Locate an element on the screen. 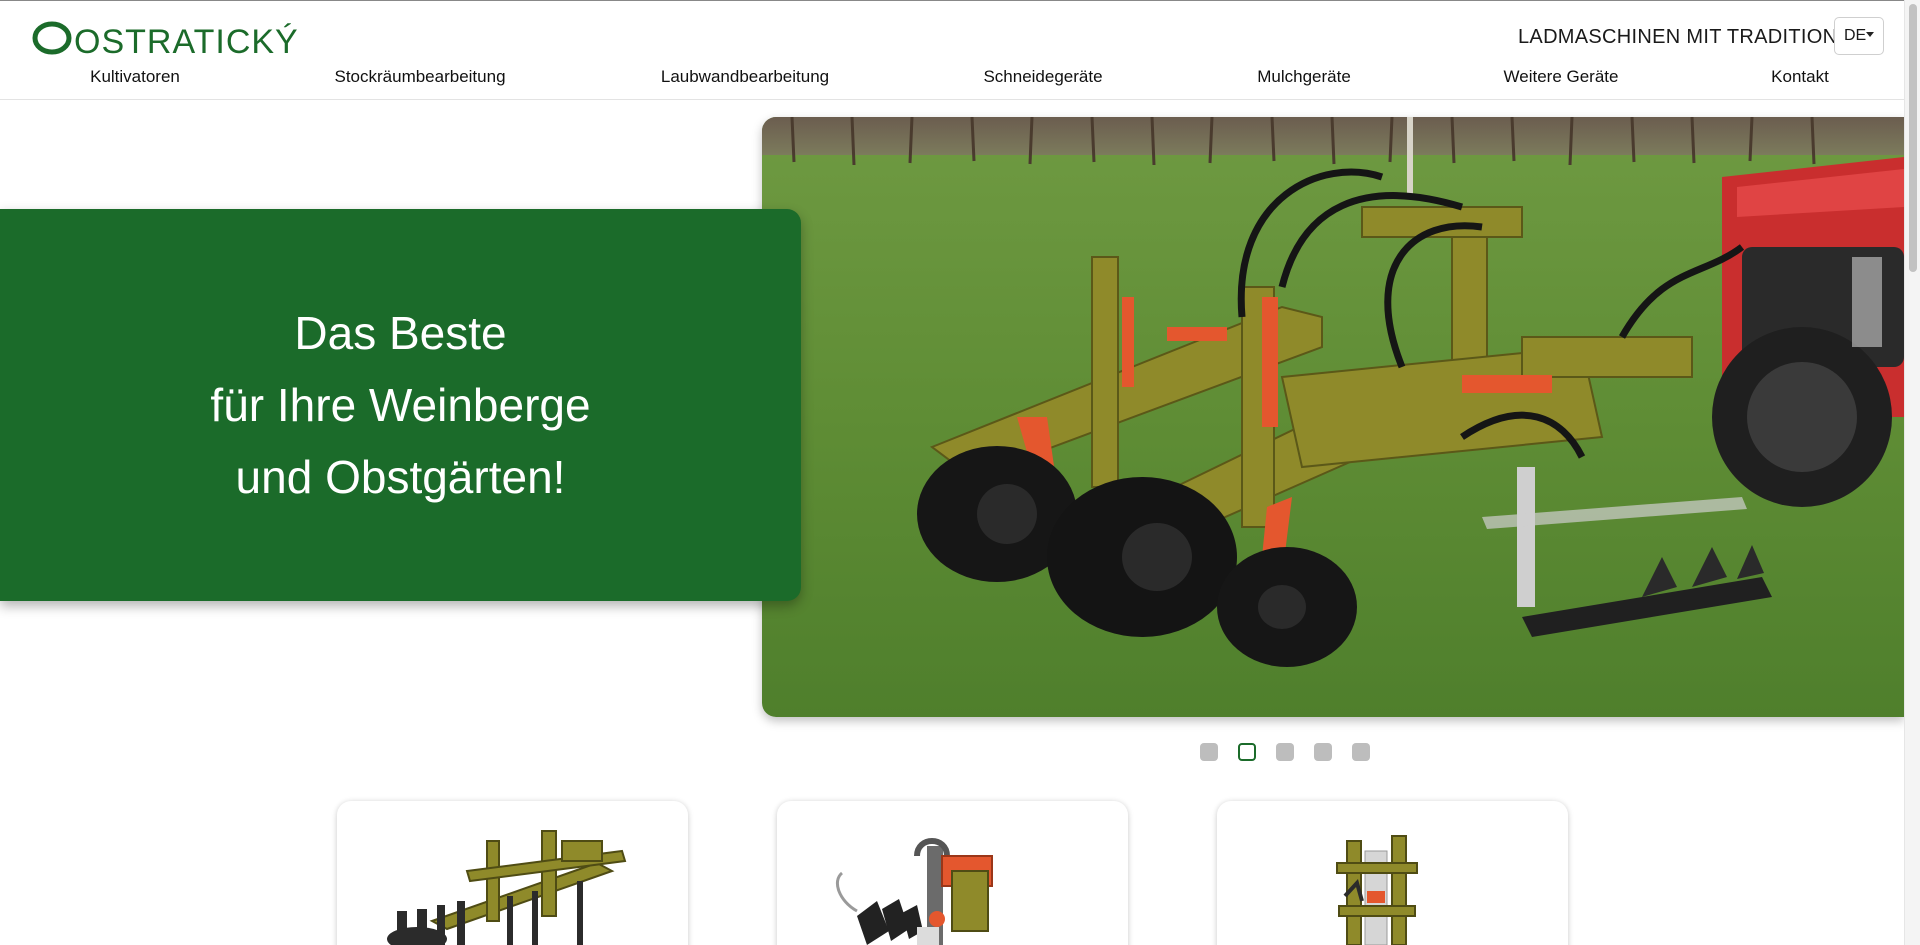  product-card-cultivator is located at coordinates (512, 873).